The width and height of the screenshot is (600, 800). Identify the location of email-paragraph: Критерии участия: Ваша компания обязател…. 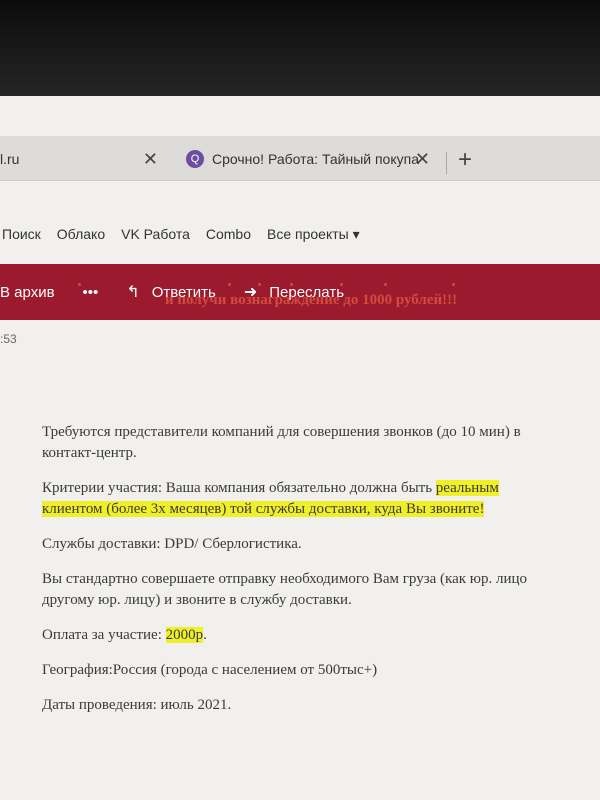
(321, 499).